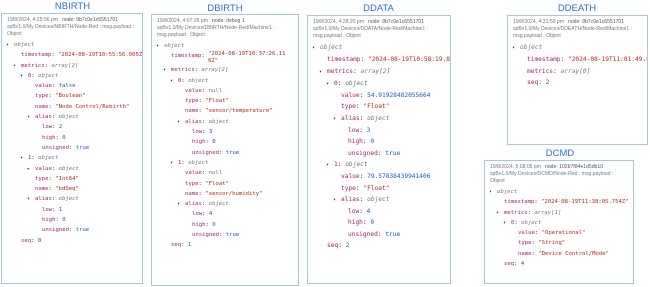 This screenshot has width=650, height=287. What do you see at coordinates (381, 188) in the screenshot?
I see `tree-row: type: "Float"` at bounding box center [381, 188].